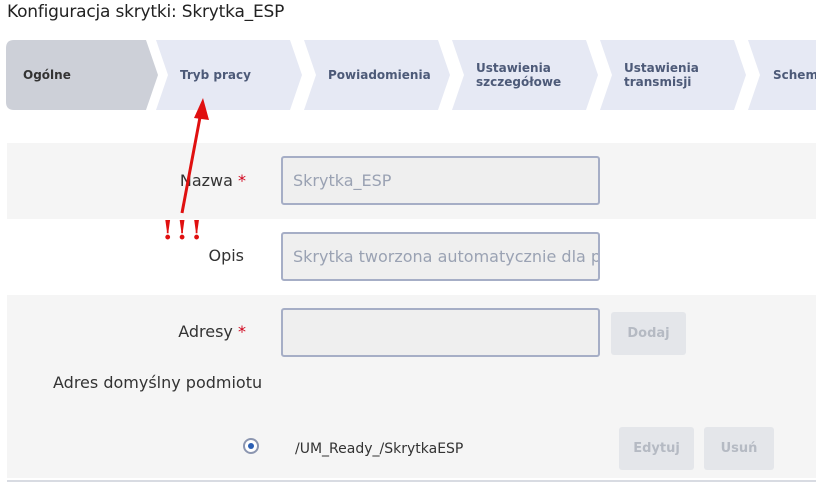  What do you see at coordinates (184, 231) in the screenshot?
I see `annotation-exclamation: !!!` at bounding box center [184, 231].